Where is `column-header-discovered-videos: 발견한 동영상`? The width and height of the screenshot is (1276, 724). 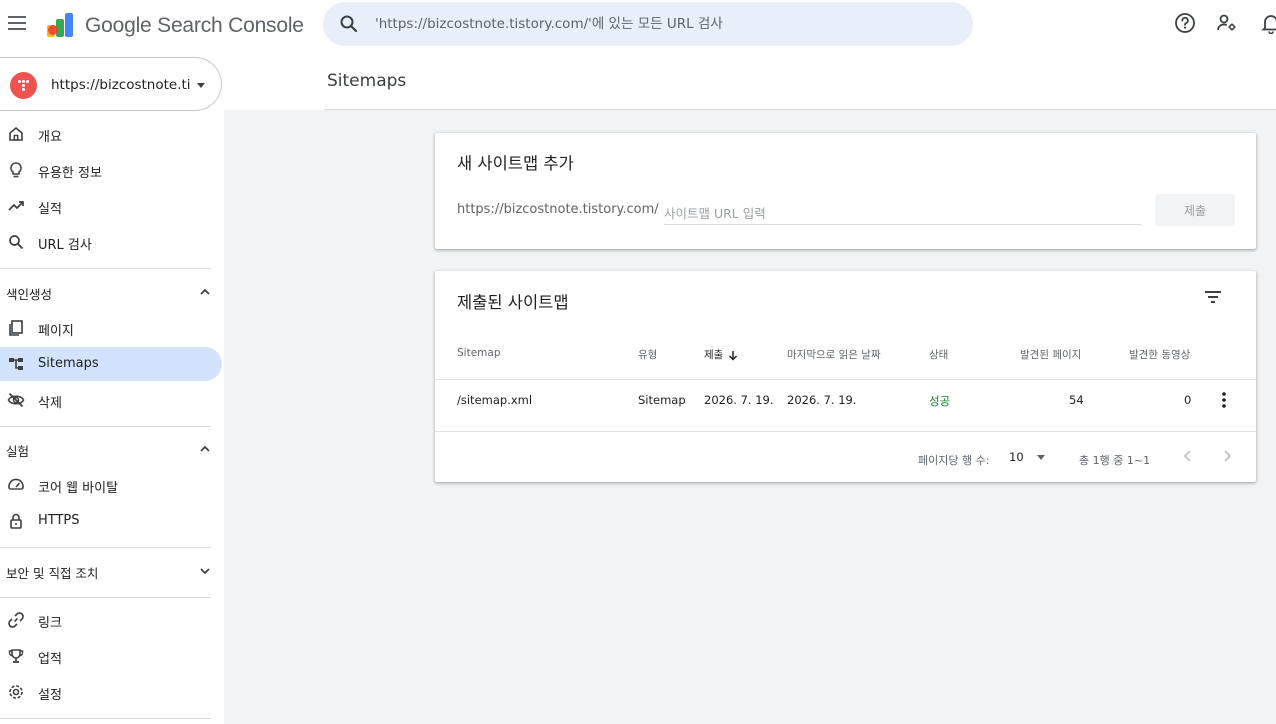
column-header-discovered-videos: 발견한 동영상 is located at coordinates (1159, 354).